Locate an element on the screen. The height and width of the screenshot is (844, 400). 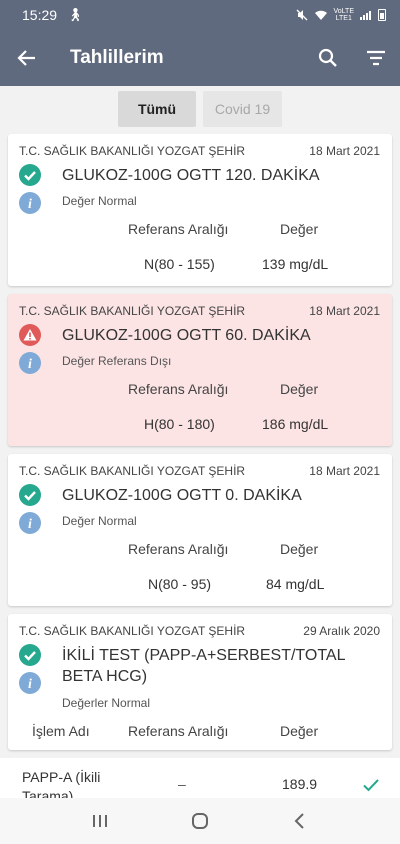
filter-button is located at coordinates (376, 58).